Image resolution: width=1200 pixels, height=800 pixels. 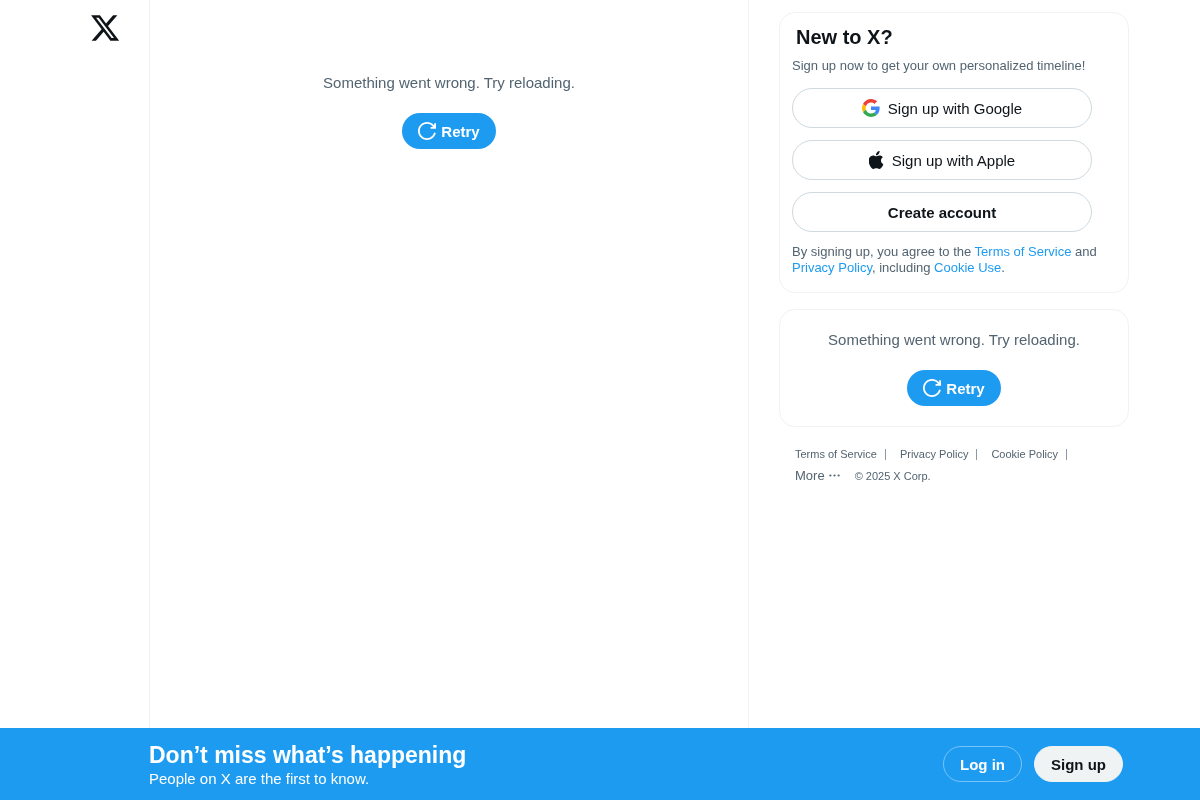 I want to click on legal-notice: By signing up, you agree to the Terms of Service and Privacy Policy, including Cookie Use., so click(x=945, y=260).